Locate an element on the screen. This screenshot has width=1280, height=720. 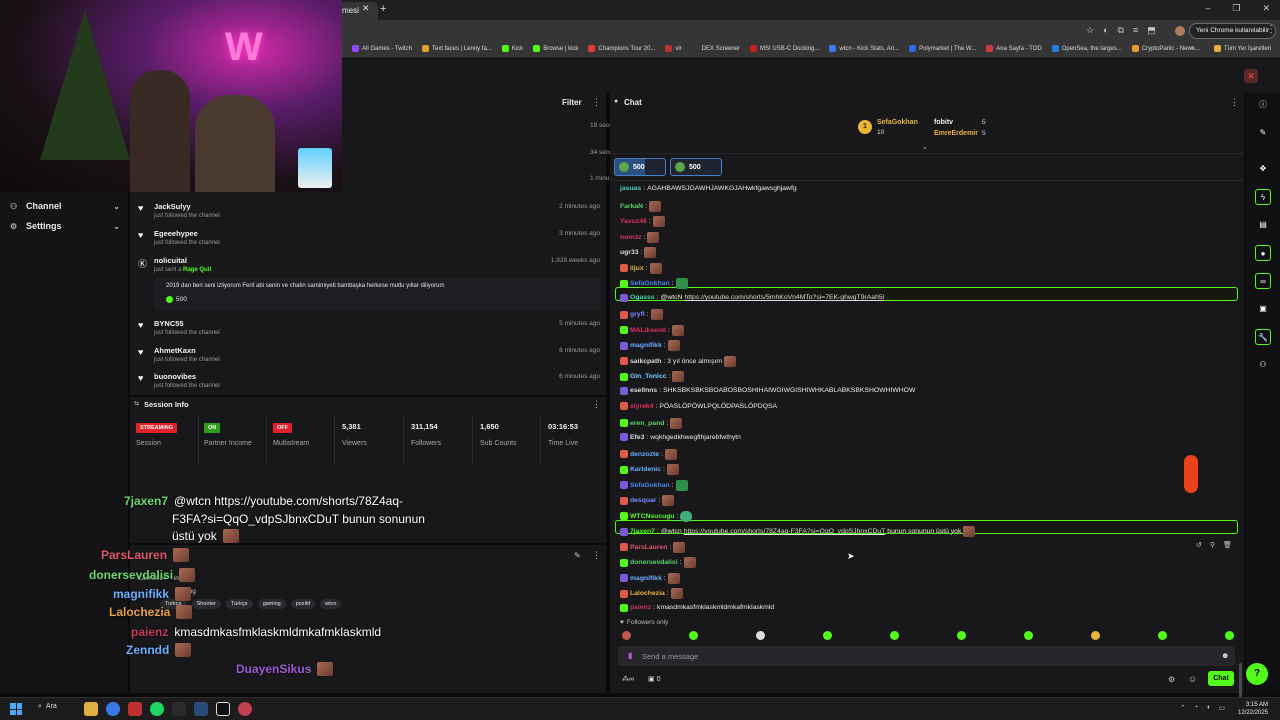
windows-start-icon is located at coordinates (16, 709).